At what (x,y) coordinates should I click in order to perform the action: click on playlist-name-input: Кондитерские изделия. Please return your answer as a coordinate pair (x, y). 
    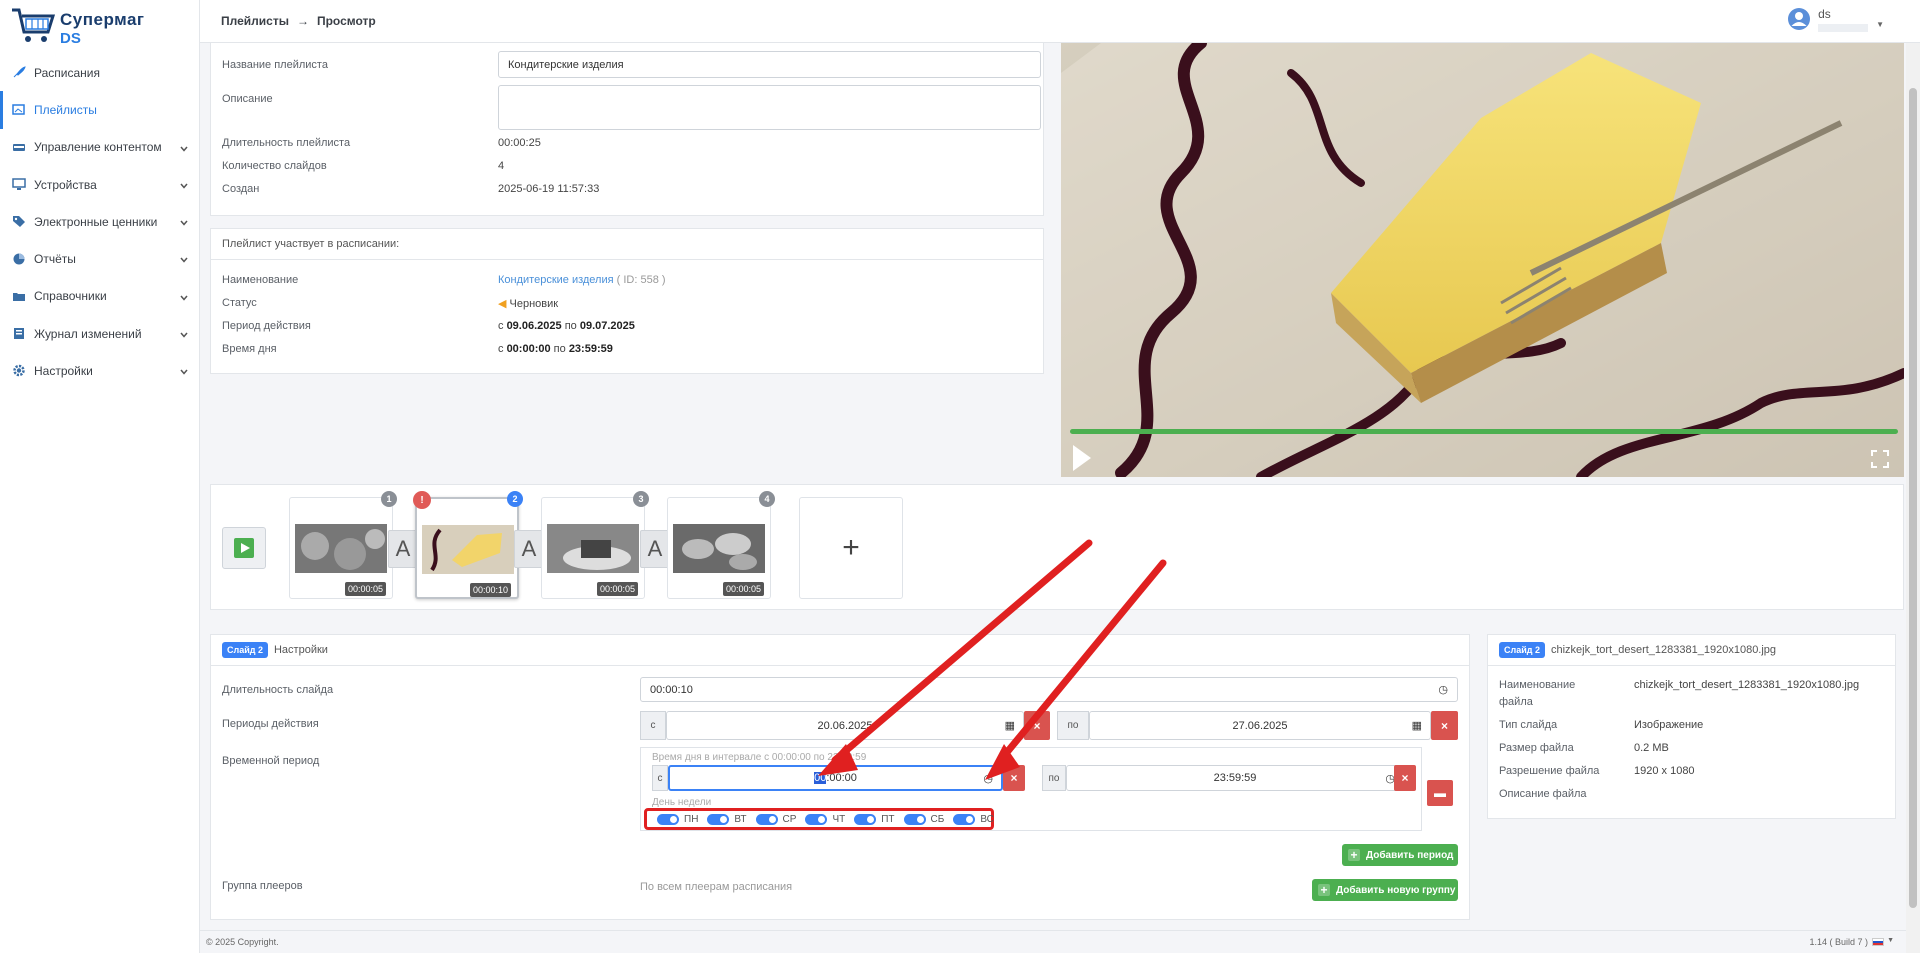
    Looking at the image, I should click on (769, 64).